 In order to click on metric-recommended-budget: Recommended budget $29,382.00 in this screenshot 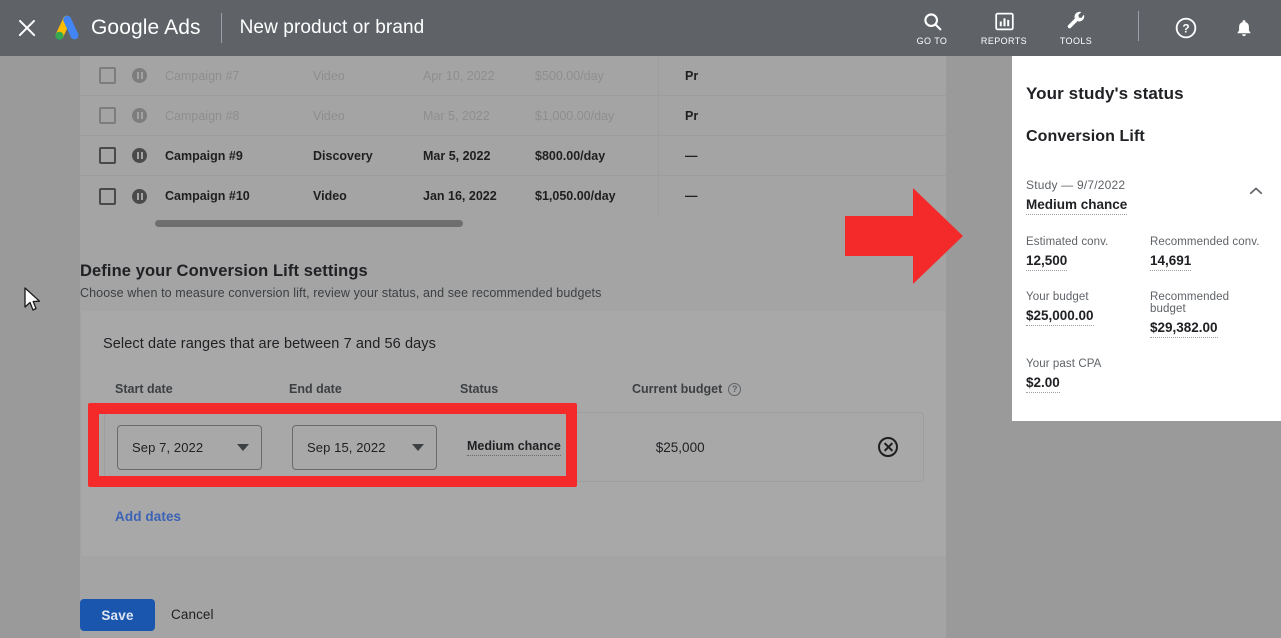, I will do `click(1209, 314)`.